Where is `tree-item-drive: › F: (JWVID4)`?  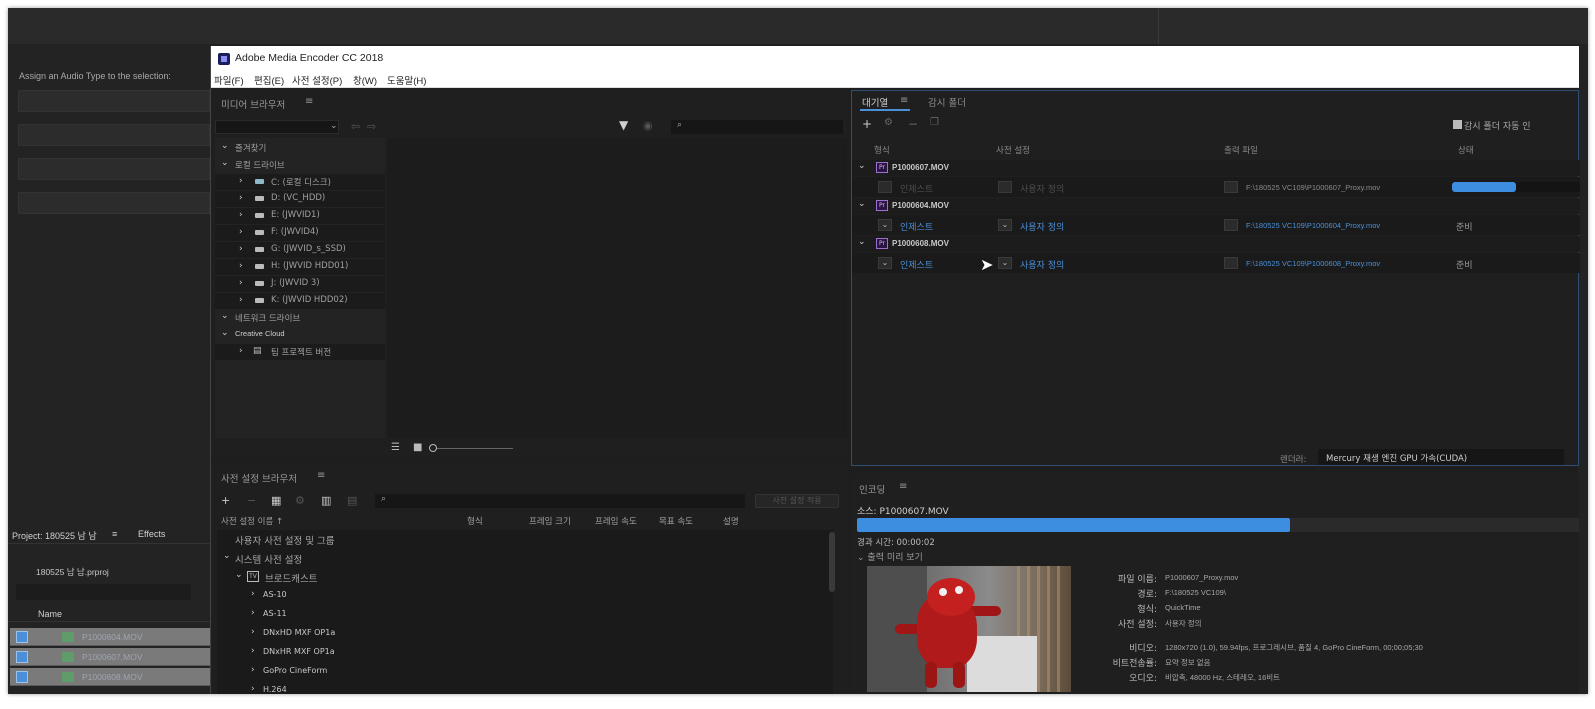
tree-item-drive: › F: (JWVID4) is located at coordinates (300, 233).